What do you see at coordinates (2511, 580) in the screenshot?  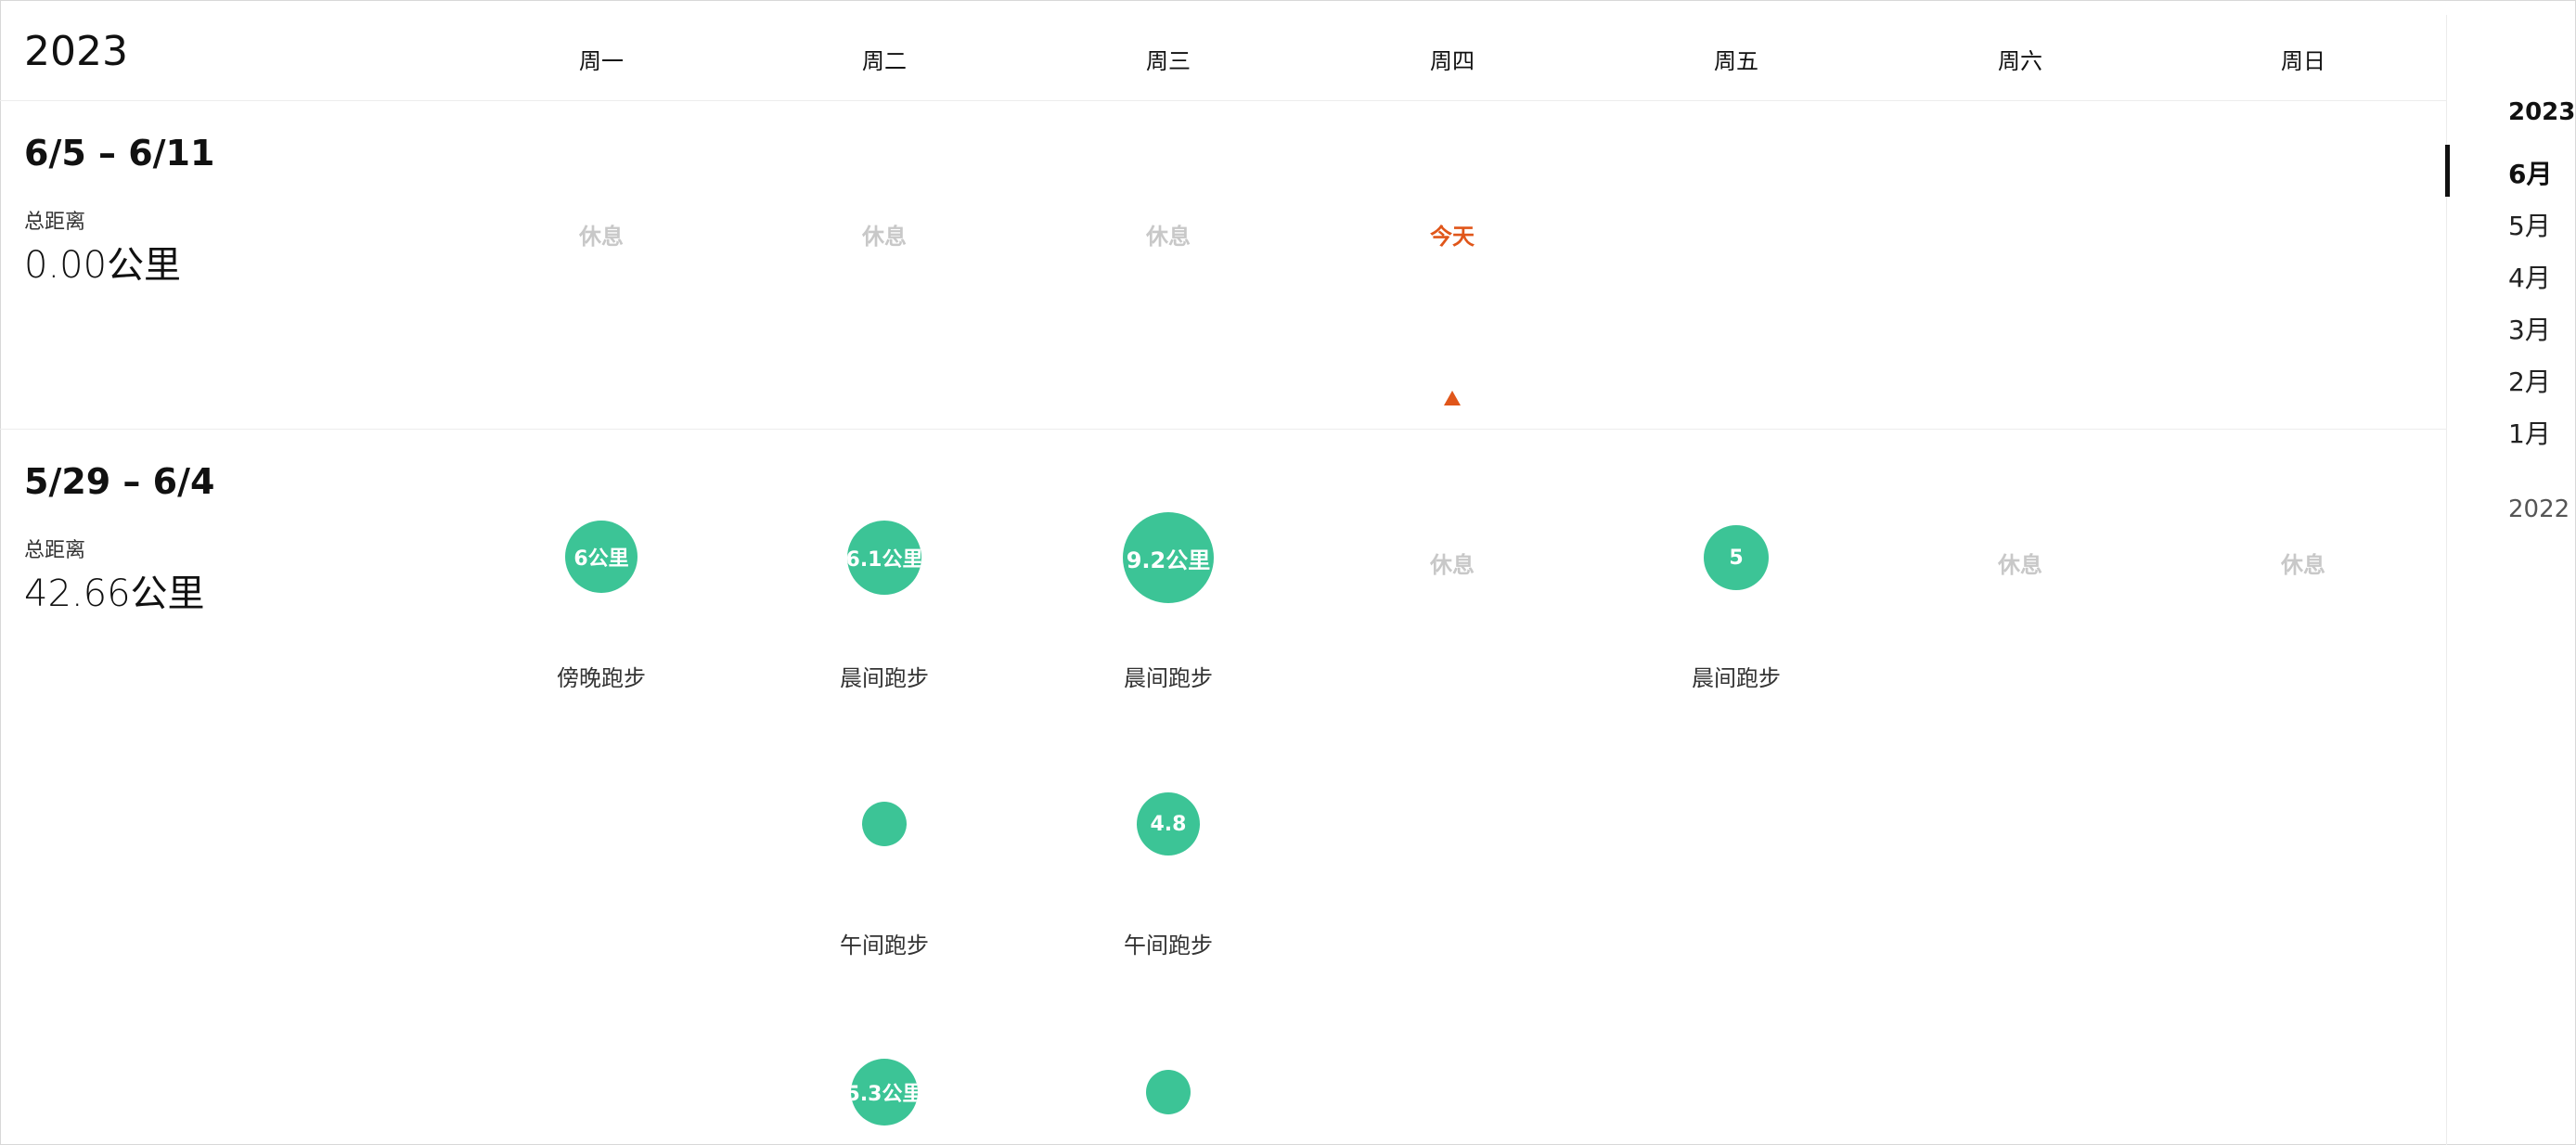 I see `month-navigation-sidebar: 2023 6月 5月 4月 3月 2月 1月 2022` at bounding box center [2511, 580].